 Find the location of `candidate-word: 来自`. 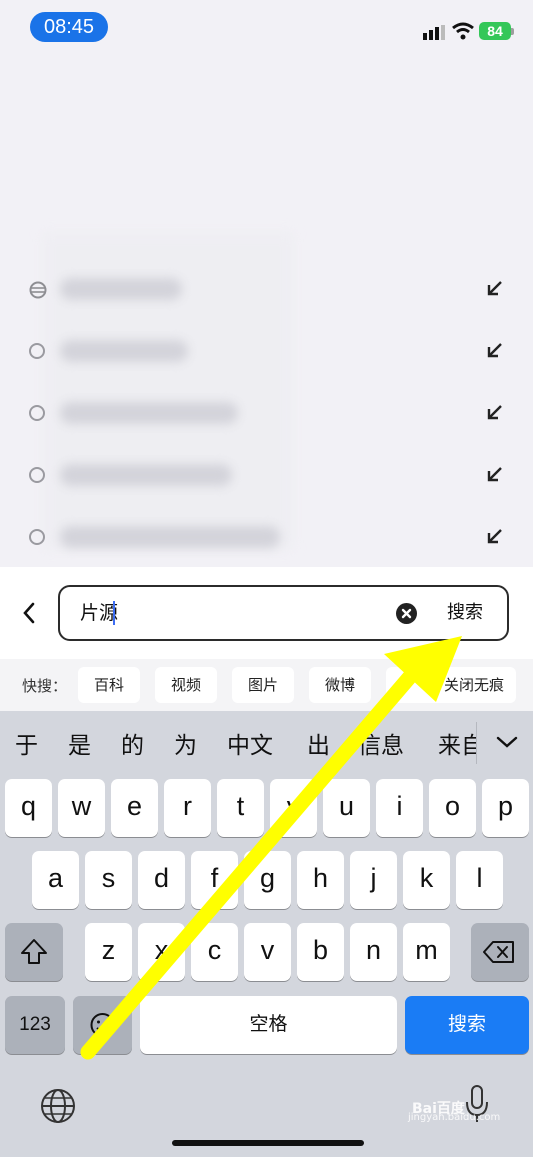

candidate-word: 来自 is located at coordinates (457, 746).